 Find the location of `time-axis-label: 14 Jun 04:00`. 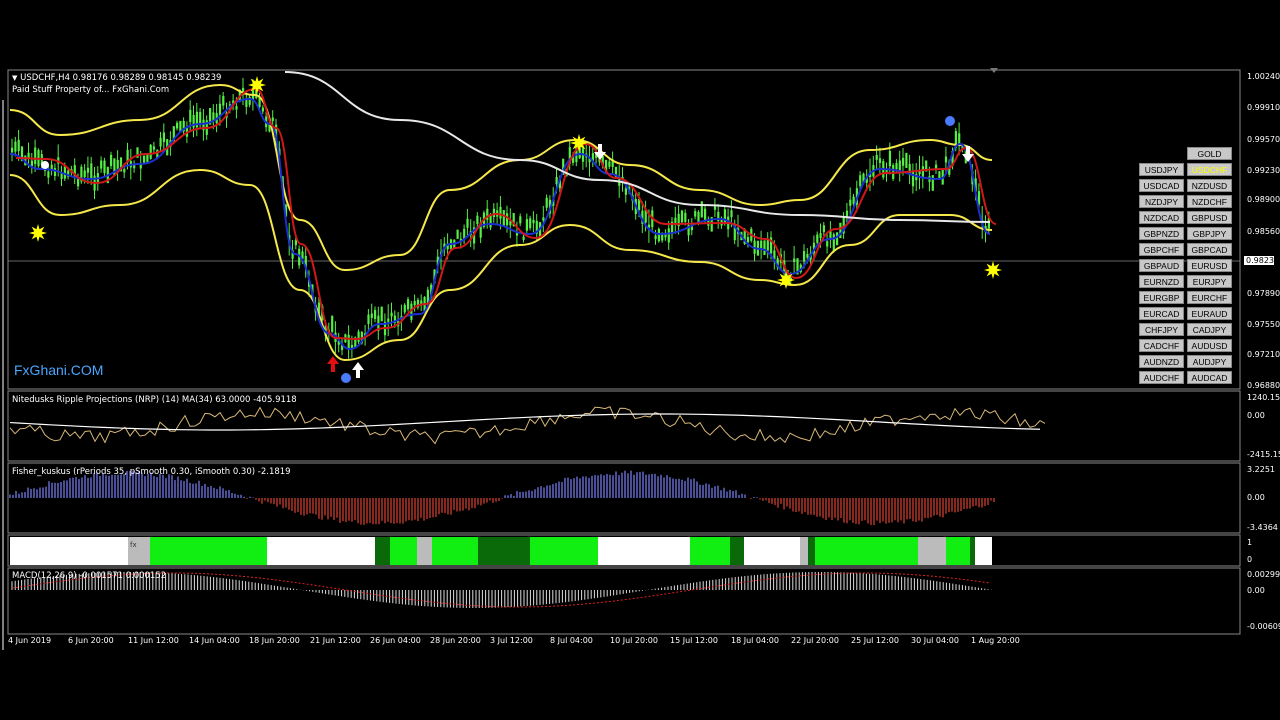

time-axis-label: 14 Jun 04:00 is located at coordinates (214, 640).